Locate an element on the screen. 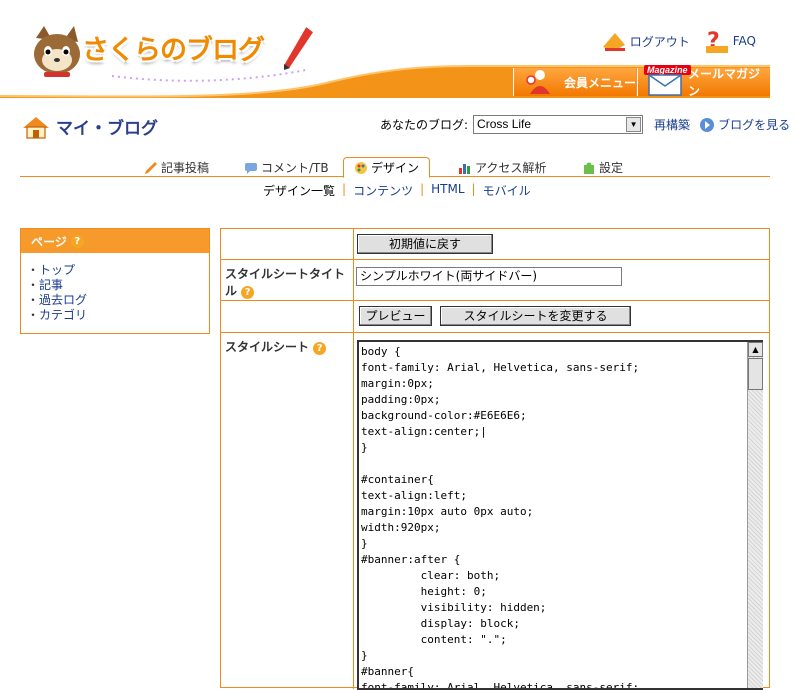 The image size is (796, 690). design-subnav: デザイン一覧 | コンテンツ | HTML | モバイル is located at coordinates (397, 190).